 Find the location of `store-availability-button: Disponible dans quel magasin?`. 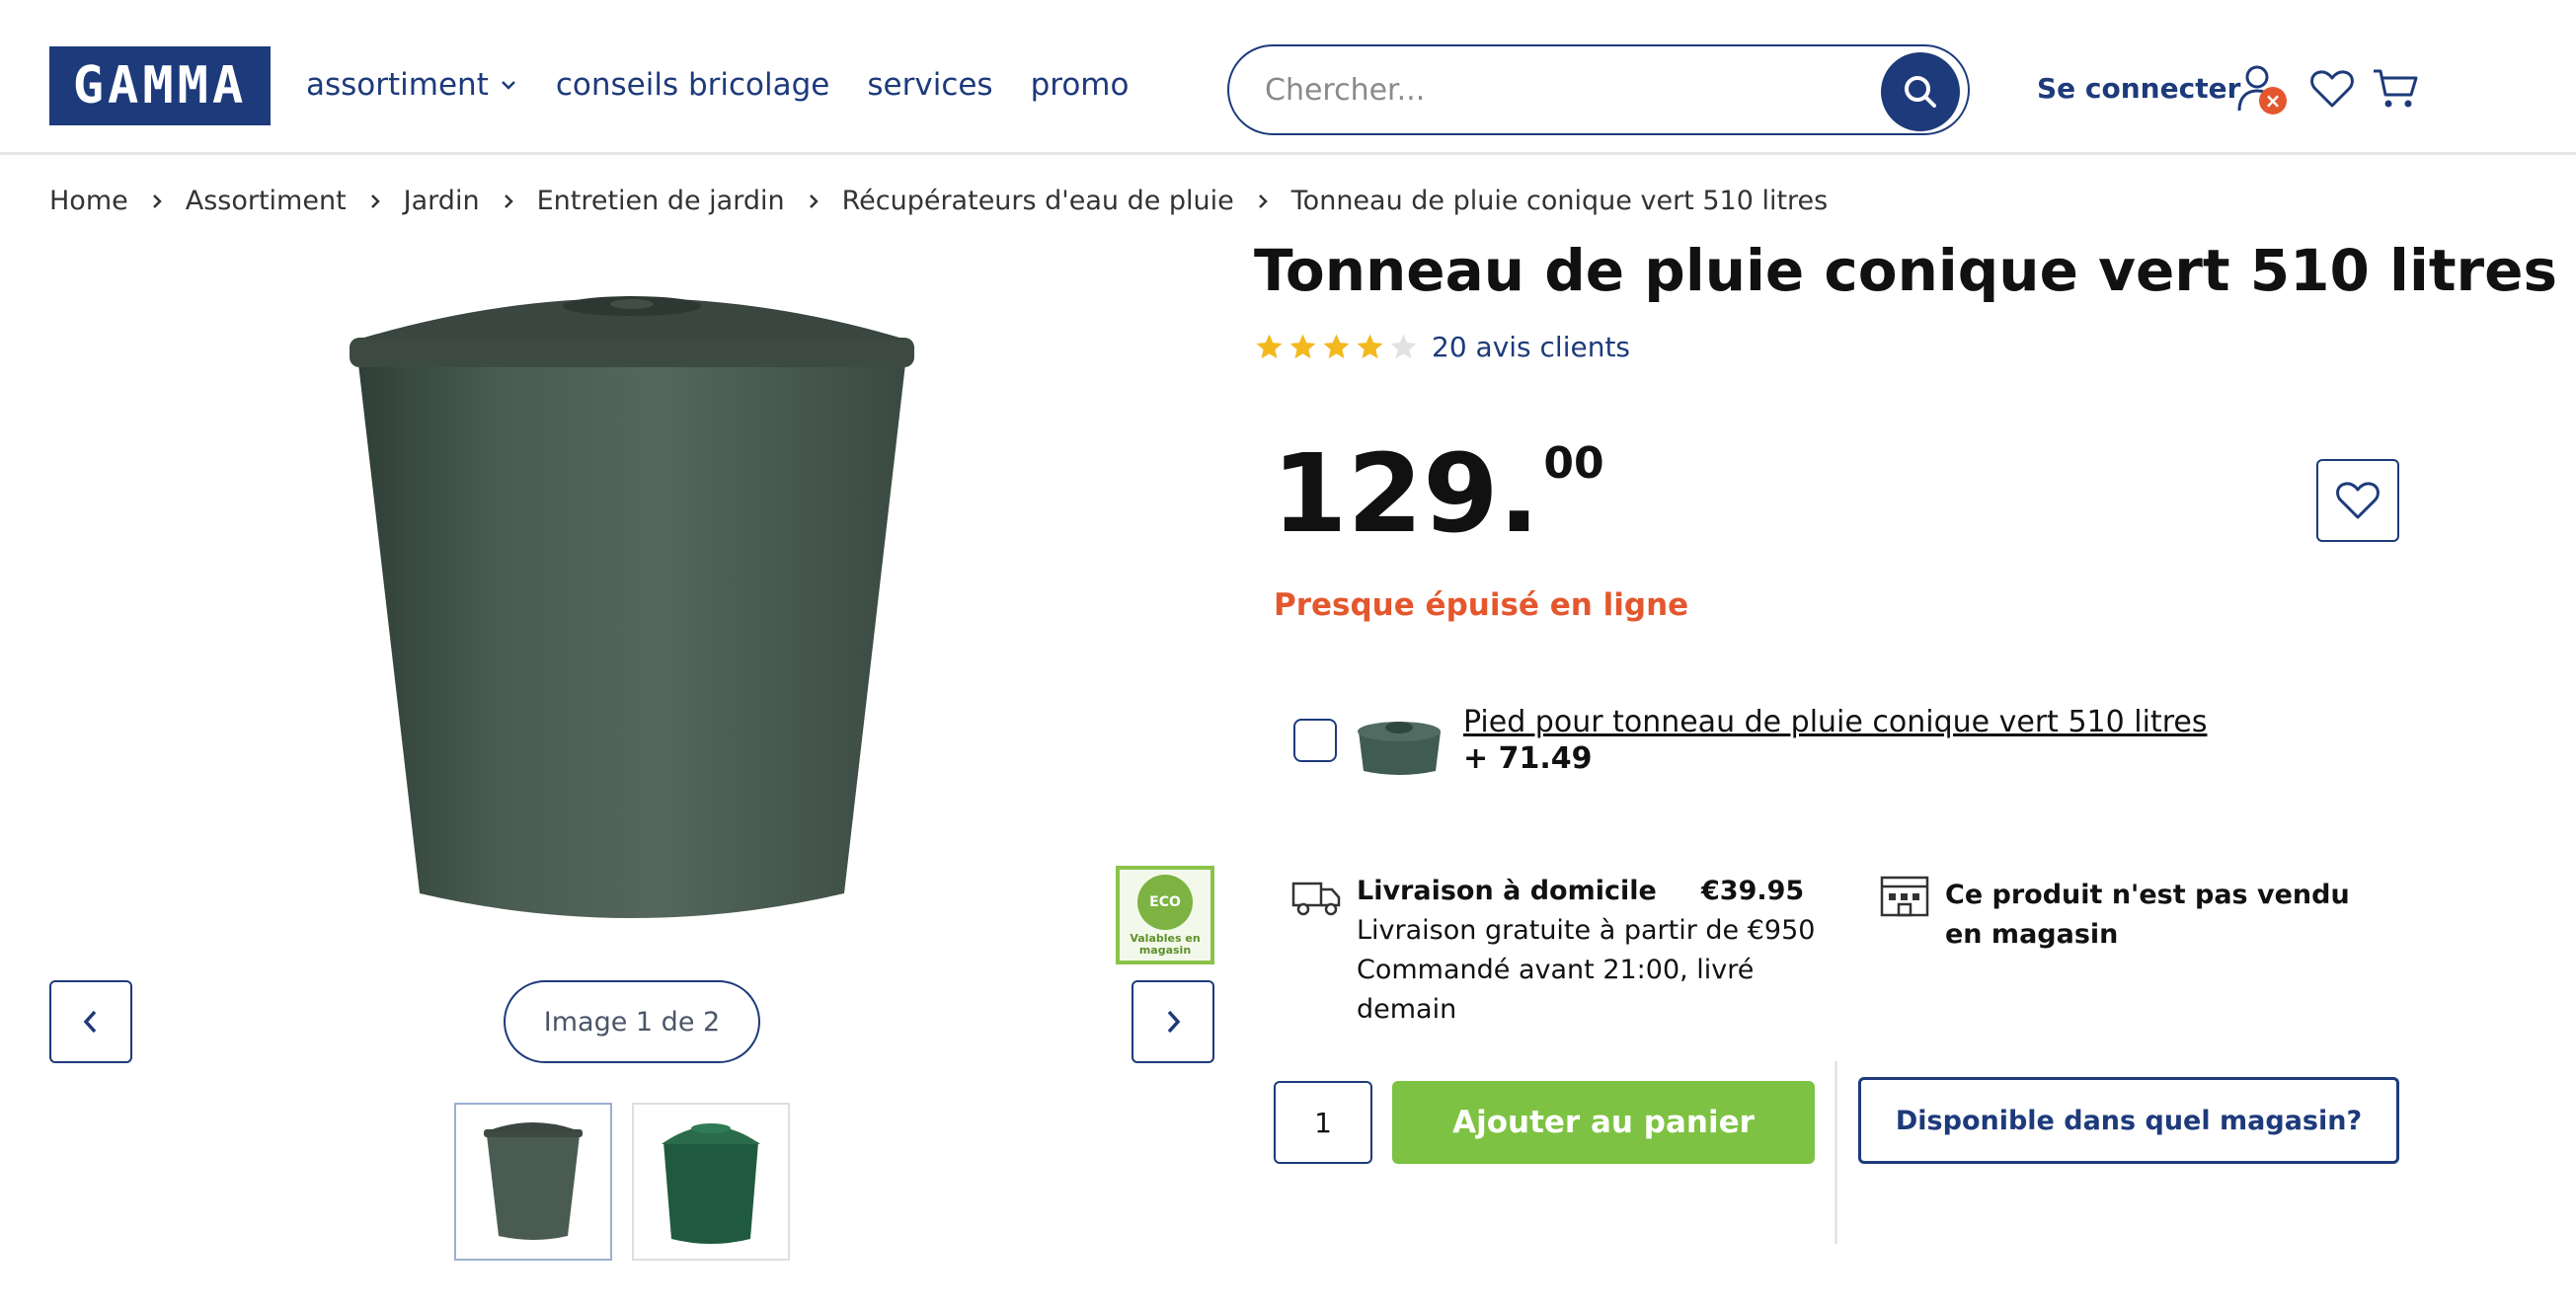

store-availability-button: Disponible dans quel magasin? is located at coordinates (2128, 1120).